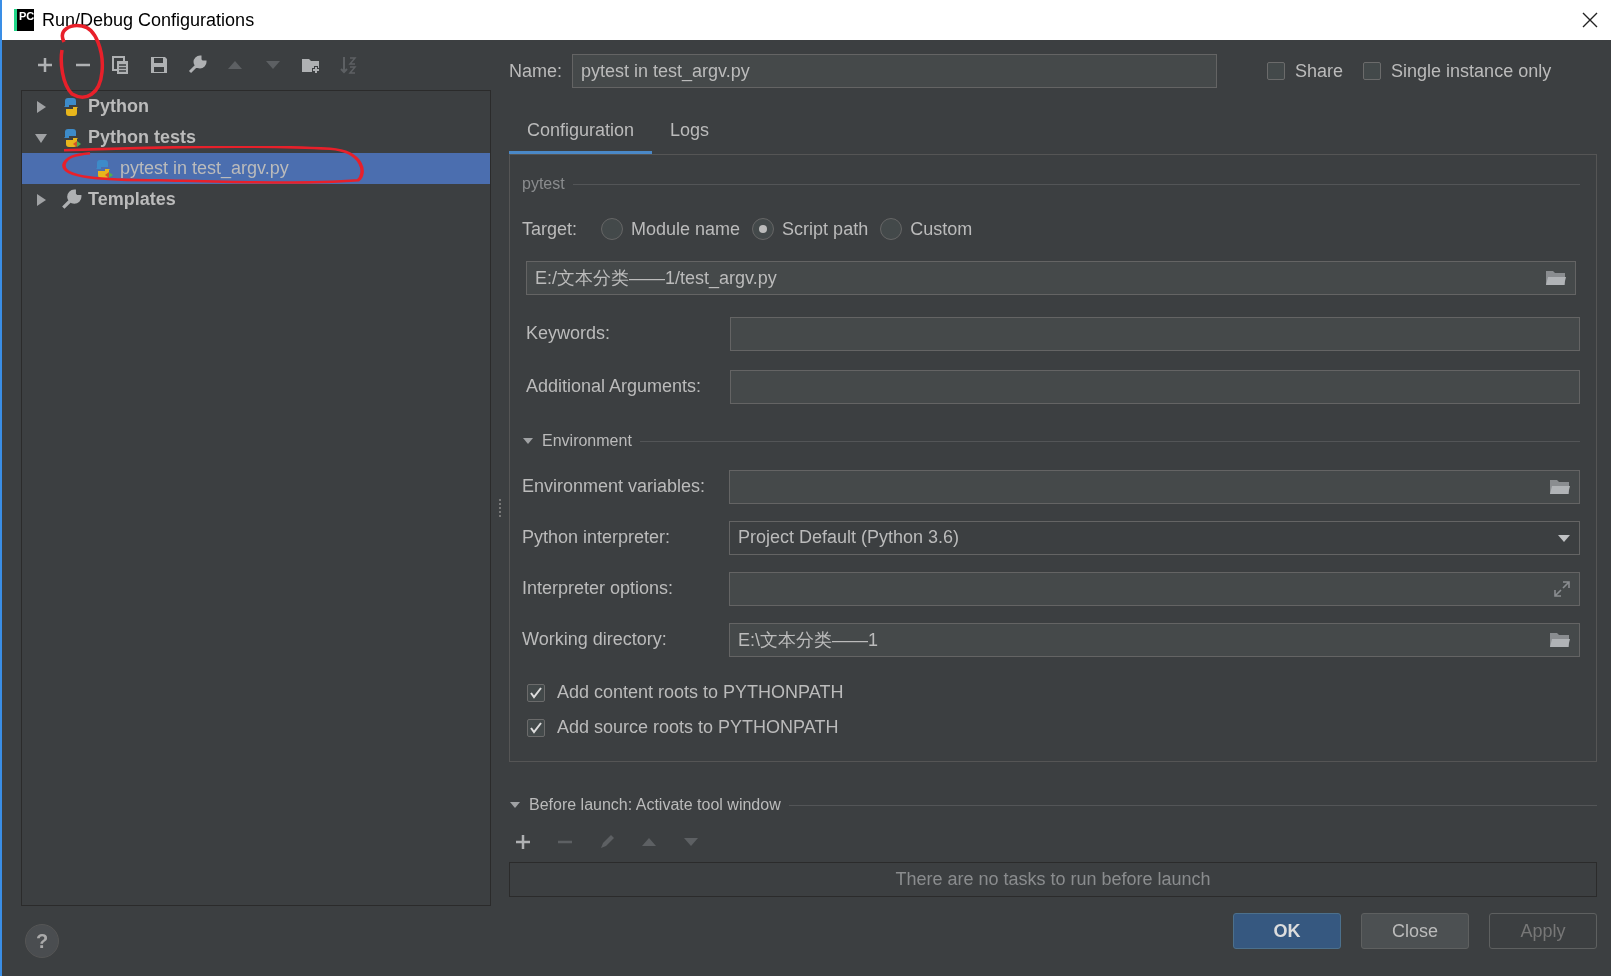 This screenshot has height=976, width=1611. I want to click on checkbox-label: Add source roots to PYTHONPATH, so click(698, 727).